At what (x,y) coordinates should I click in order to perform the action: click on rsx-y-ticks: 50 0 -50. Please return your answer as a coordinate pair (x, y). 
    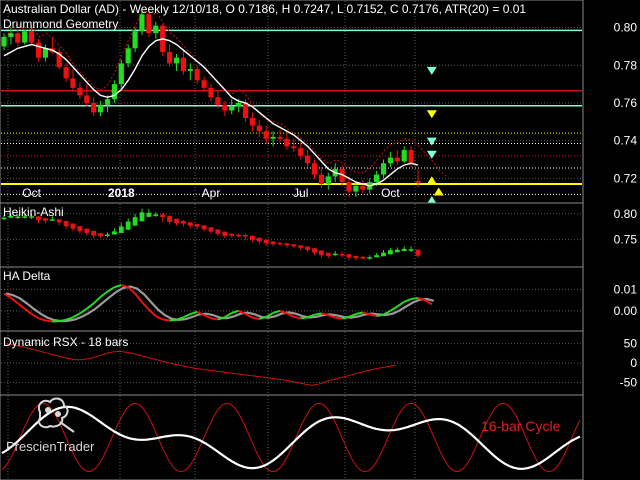
    Looking at the image, I should click on (629, 363).